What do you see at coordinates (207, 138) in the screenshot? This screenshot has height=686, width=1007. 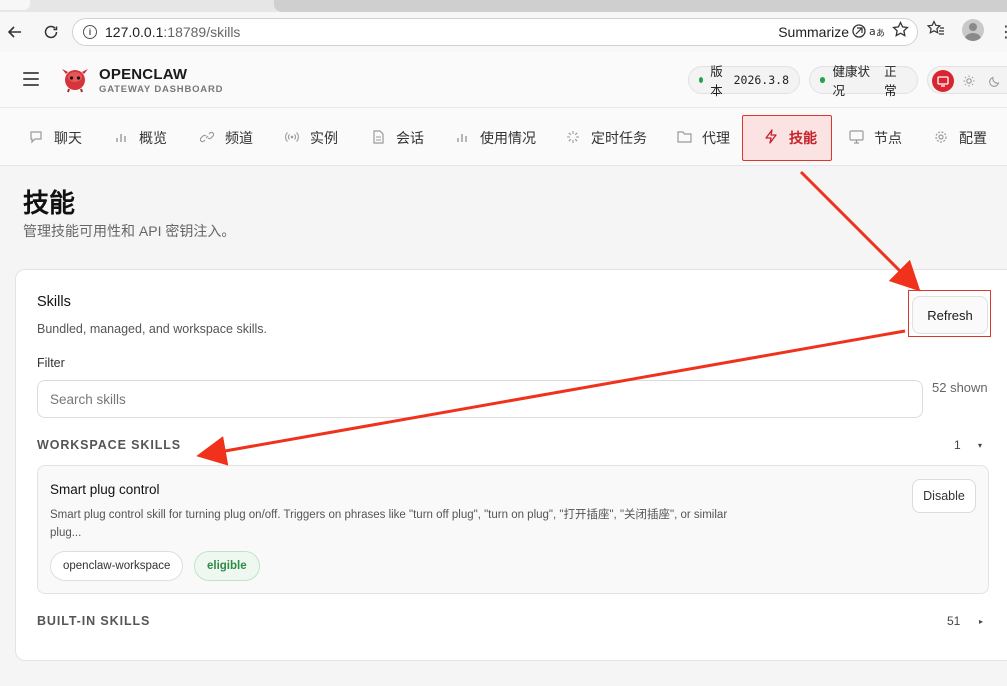 I see `link-icon` at bounding box center [207, 138].